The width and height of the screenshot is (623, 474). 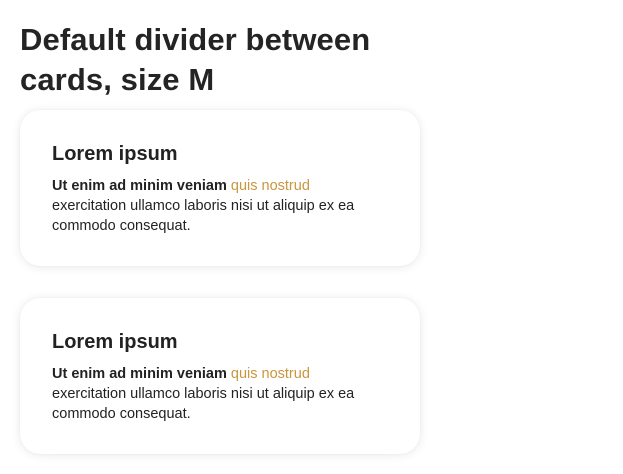 I want to click on page-title: Default divider between cards, size M, so click(x=195, y=59).